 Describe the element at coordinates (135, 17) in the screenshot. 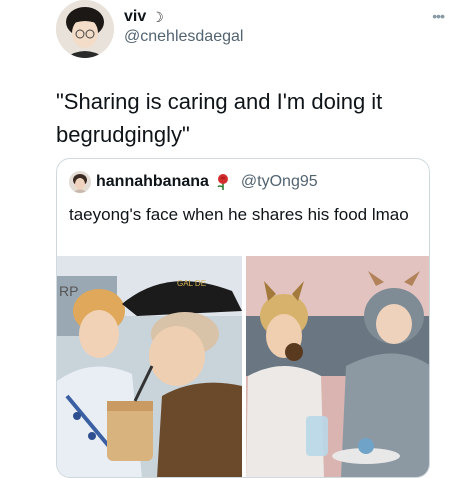

I see `author-display-name: viv` at that location.